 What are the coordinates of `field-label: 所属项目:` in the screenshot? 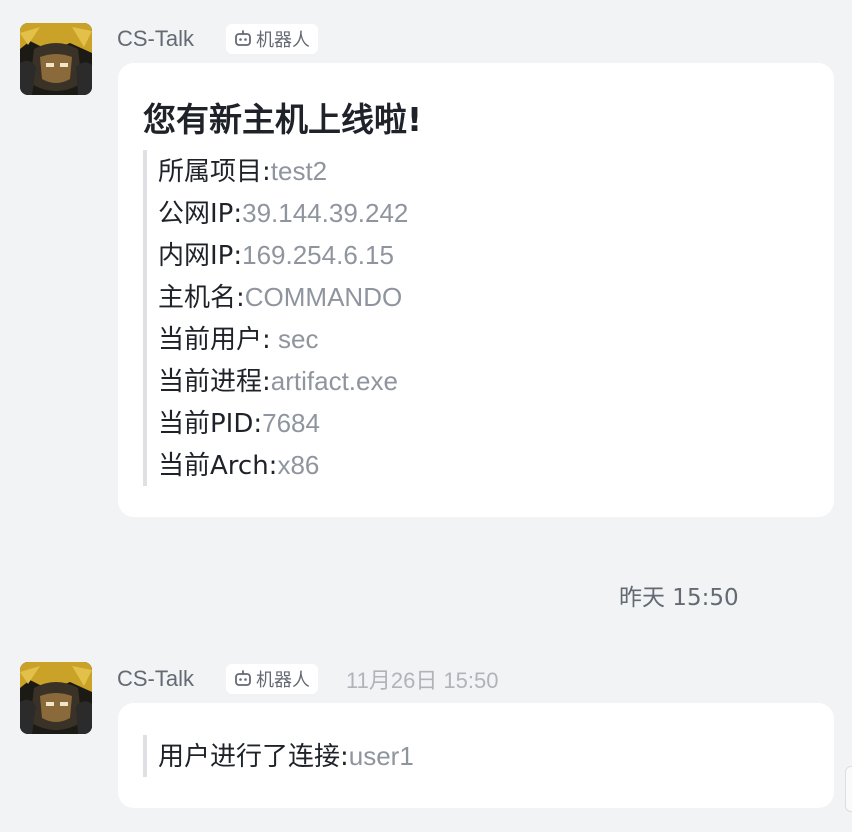 It's located at (214, 172).